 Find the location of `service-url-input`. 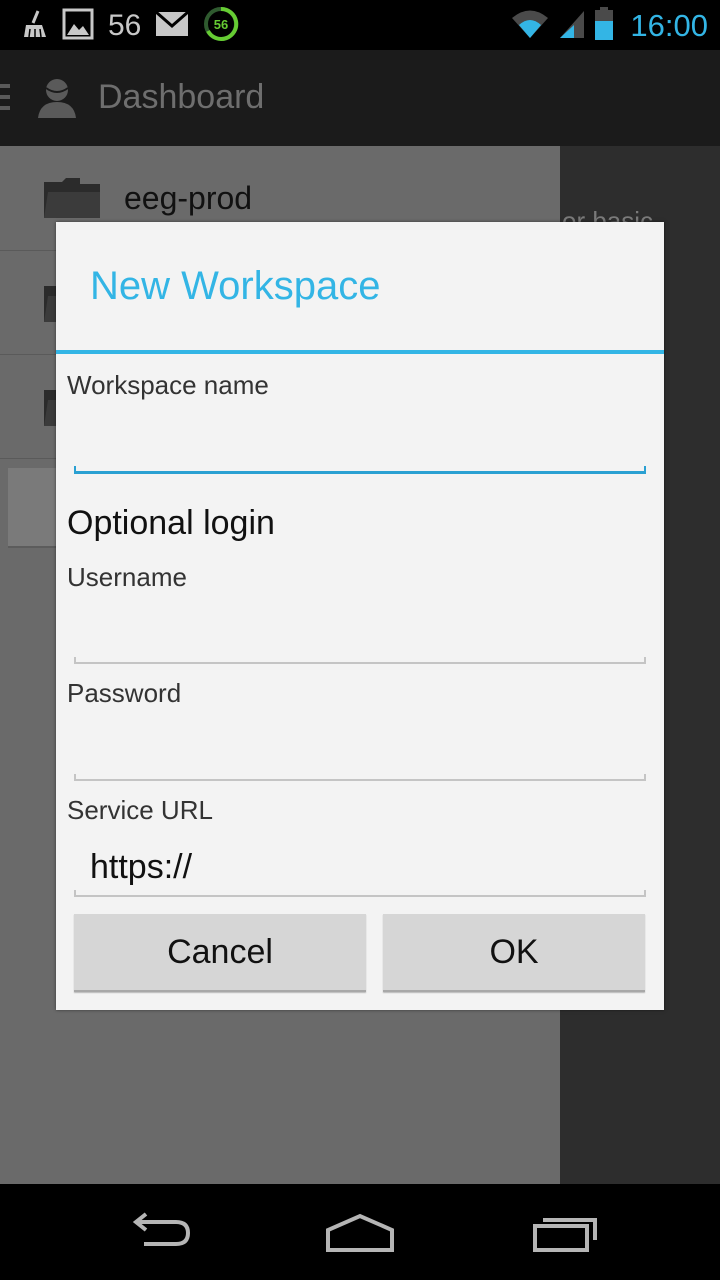

service-url-input is located at coordinates (360, 867).